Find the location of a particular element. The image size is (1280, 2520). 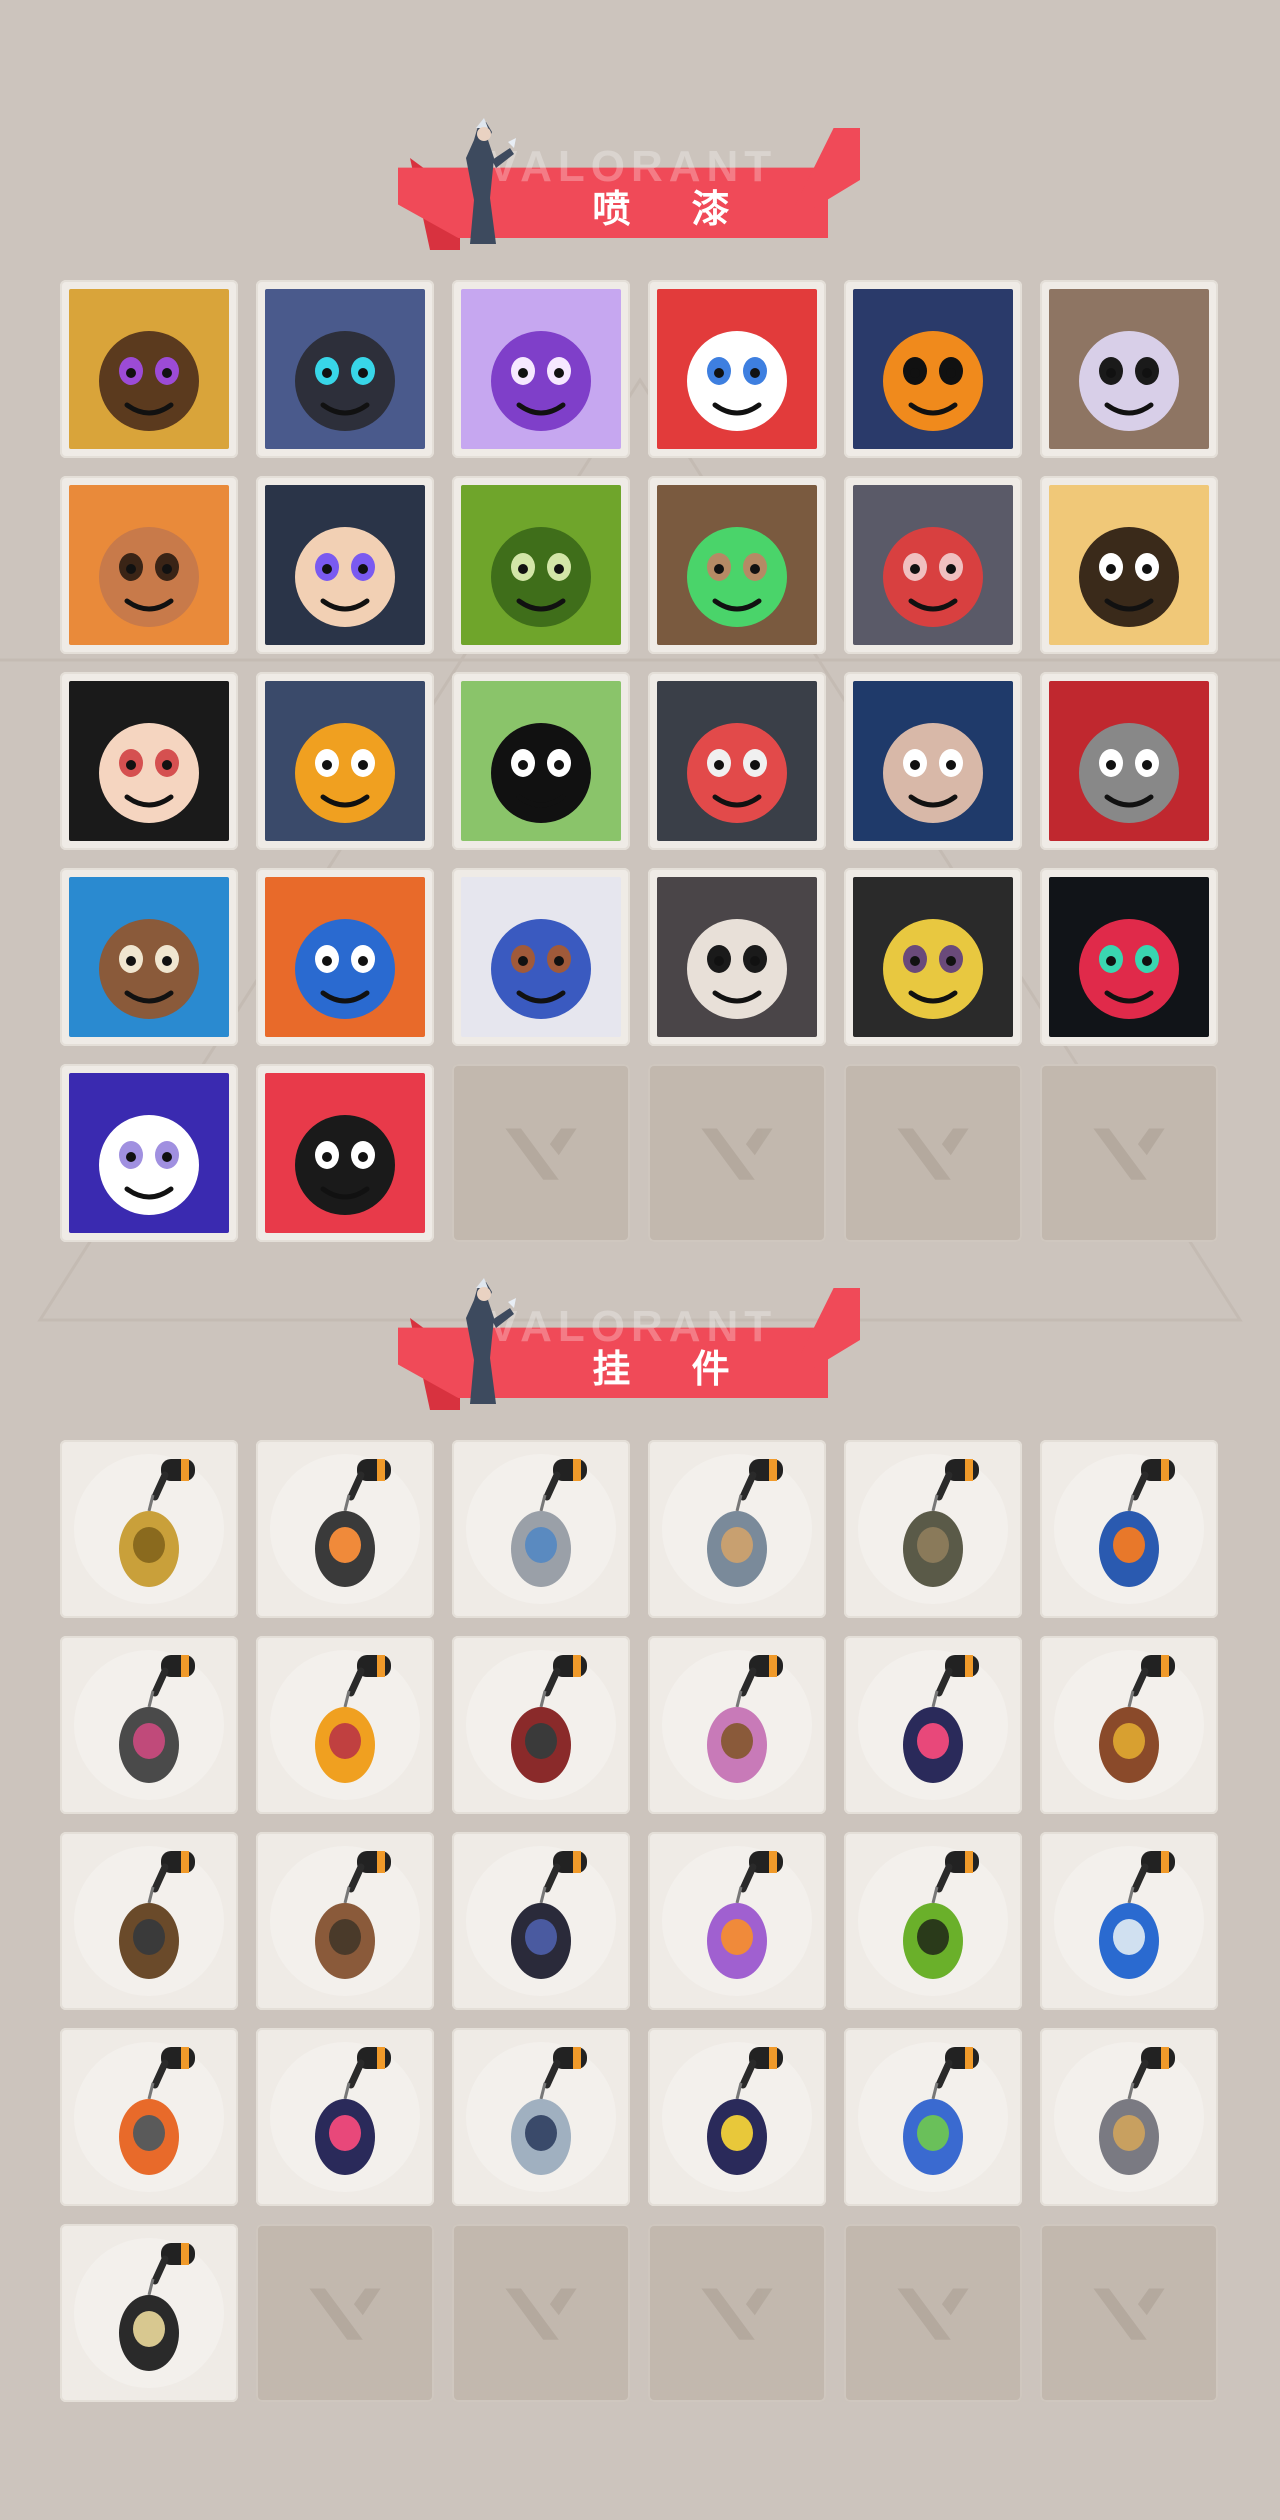

koi-fish-icon is located at coordinates (345, 957).